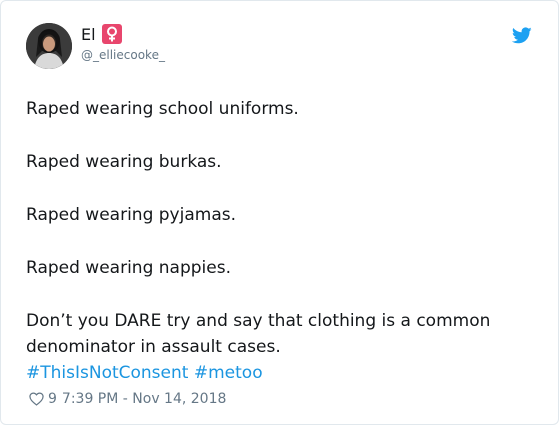 This screenshot has height=425, width=559. Describe the element at coordinates (144, 399) in the screenshot. I see `tweet-timestamp: 7:39 PM - Nov 14, 2018` at that location.